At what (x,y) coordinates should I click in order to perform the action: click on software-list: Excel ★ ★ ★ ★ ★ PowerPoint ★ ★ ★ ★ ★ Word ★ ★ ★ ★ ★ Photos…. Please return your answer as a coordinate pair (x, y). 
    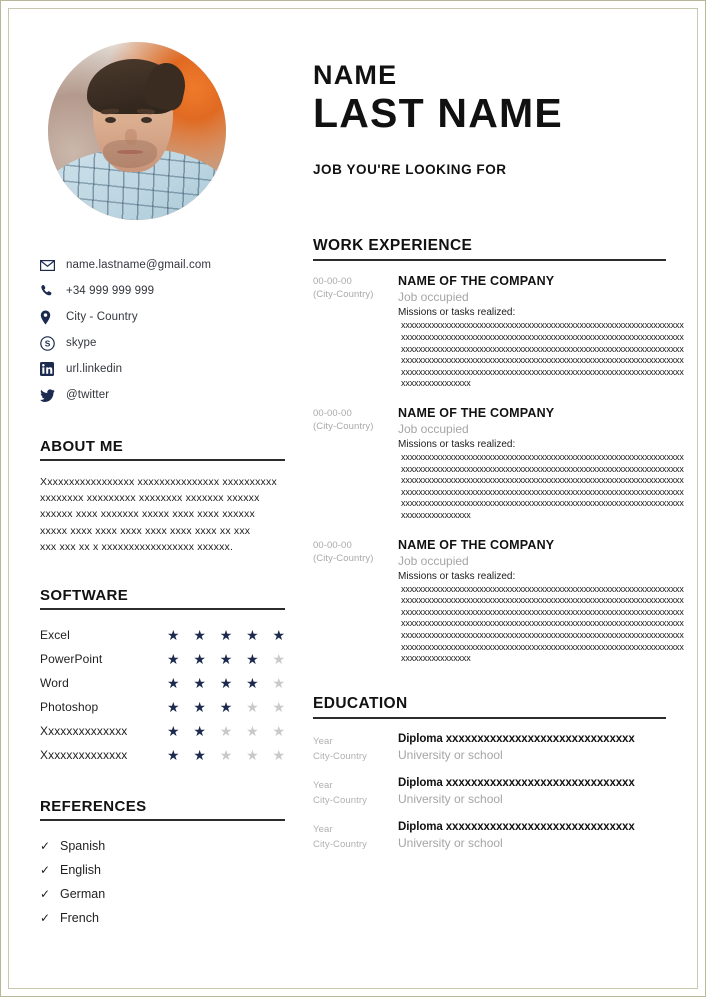
    Looking at the image, I should click on (162, 695).